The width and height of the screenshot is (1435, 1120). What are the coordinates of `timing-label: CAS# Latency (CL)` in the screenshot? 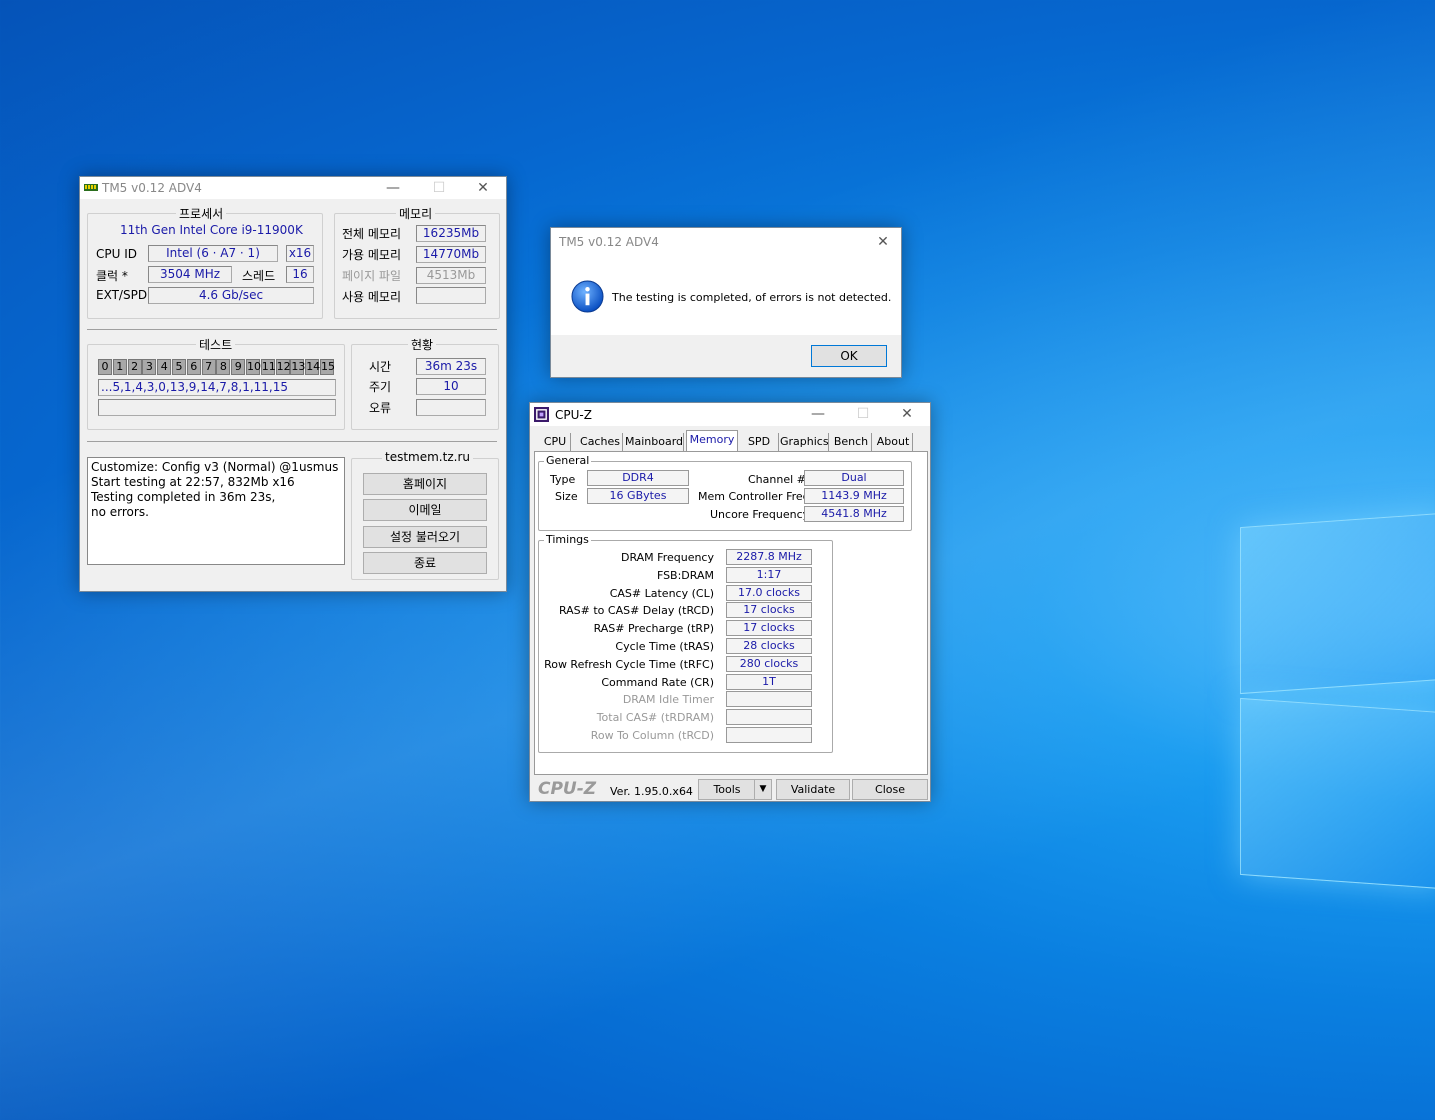 It's located at (661, 593).